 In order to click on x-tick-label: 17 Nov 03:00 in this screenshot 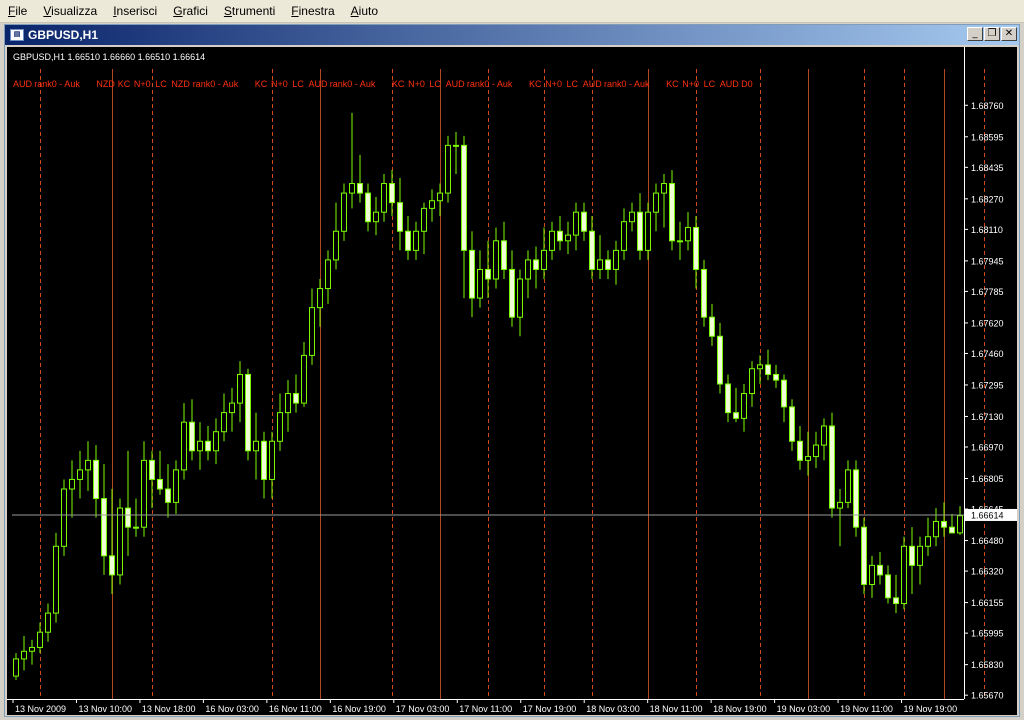, I will do `click(423, 709)`.